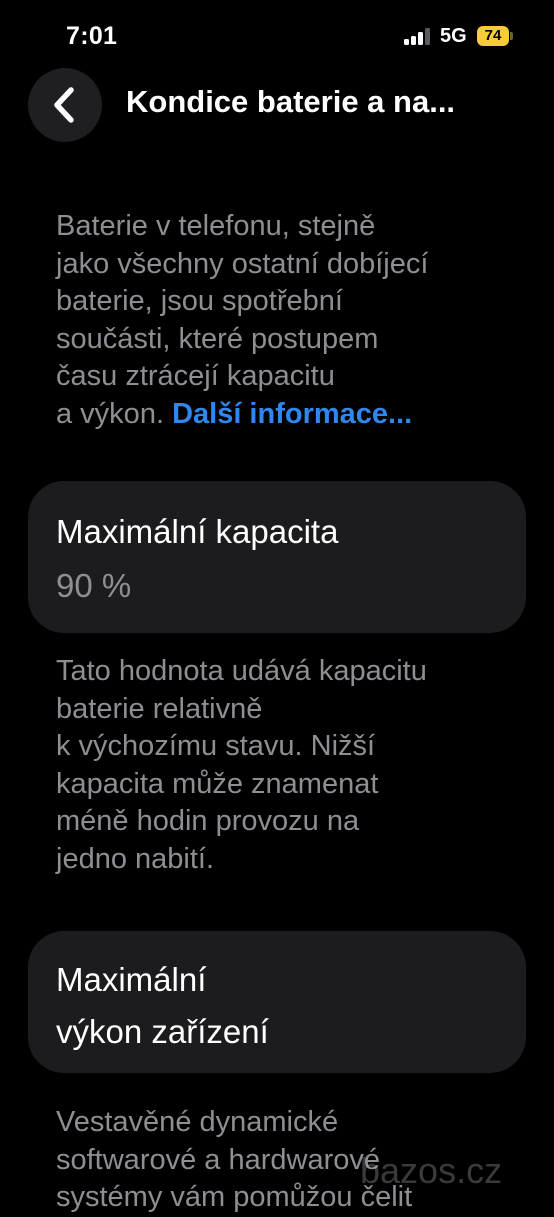  I want to click on capacity-desc-line: méně hodin provozu na, so click(208, 821).